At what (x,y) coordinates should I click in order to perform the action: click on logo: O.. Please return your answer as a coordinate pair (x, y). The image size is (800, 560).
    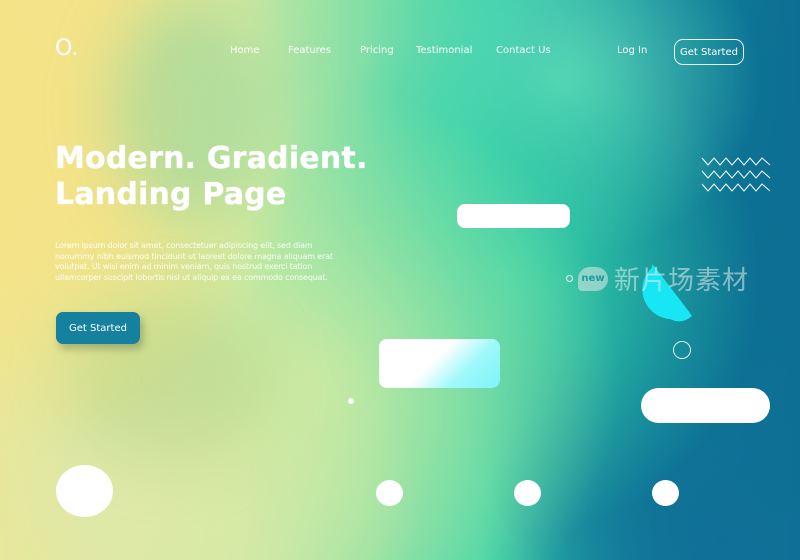
    Looking at the image, I should click on (66, 48).